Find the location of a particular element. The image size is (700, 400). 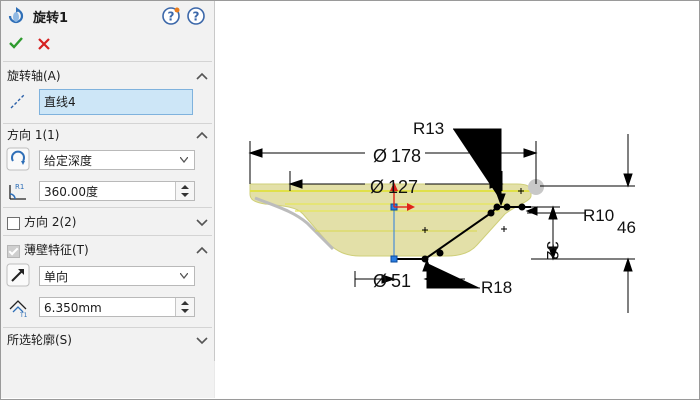

direction2-checkbox is located at coordinates (13, 223).